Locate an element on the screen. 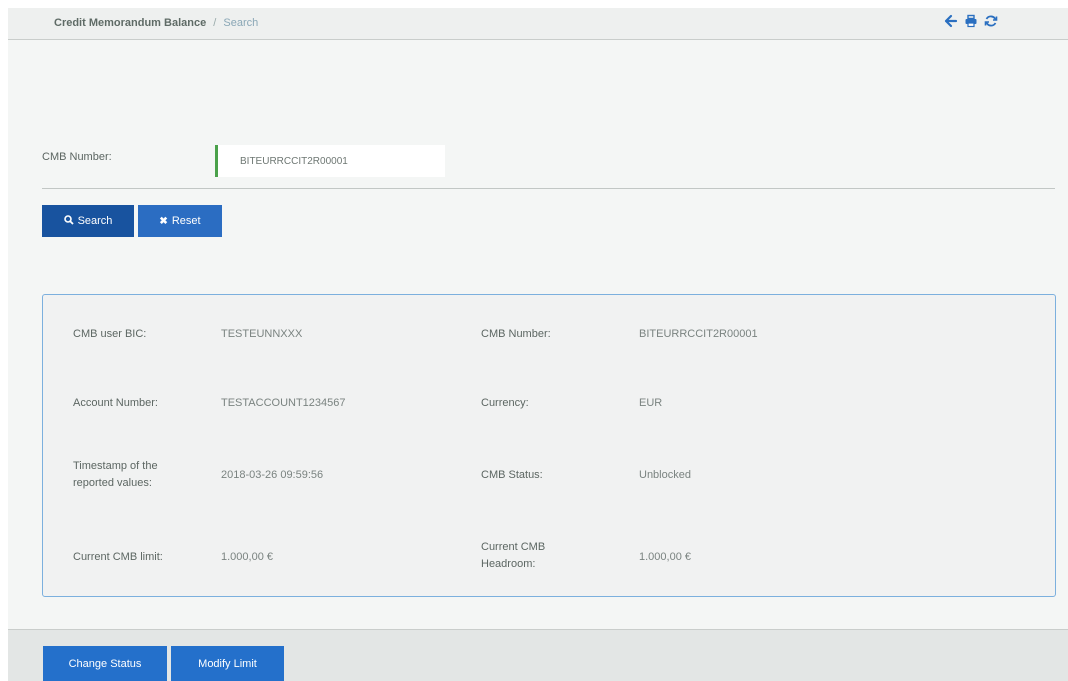  account-number-label: Account Number: is located at coordinates (115, 403).